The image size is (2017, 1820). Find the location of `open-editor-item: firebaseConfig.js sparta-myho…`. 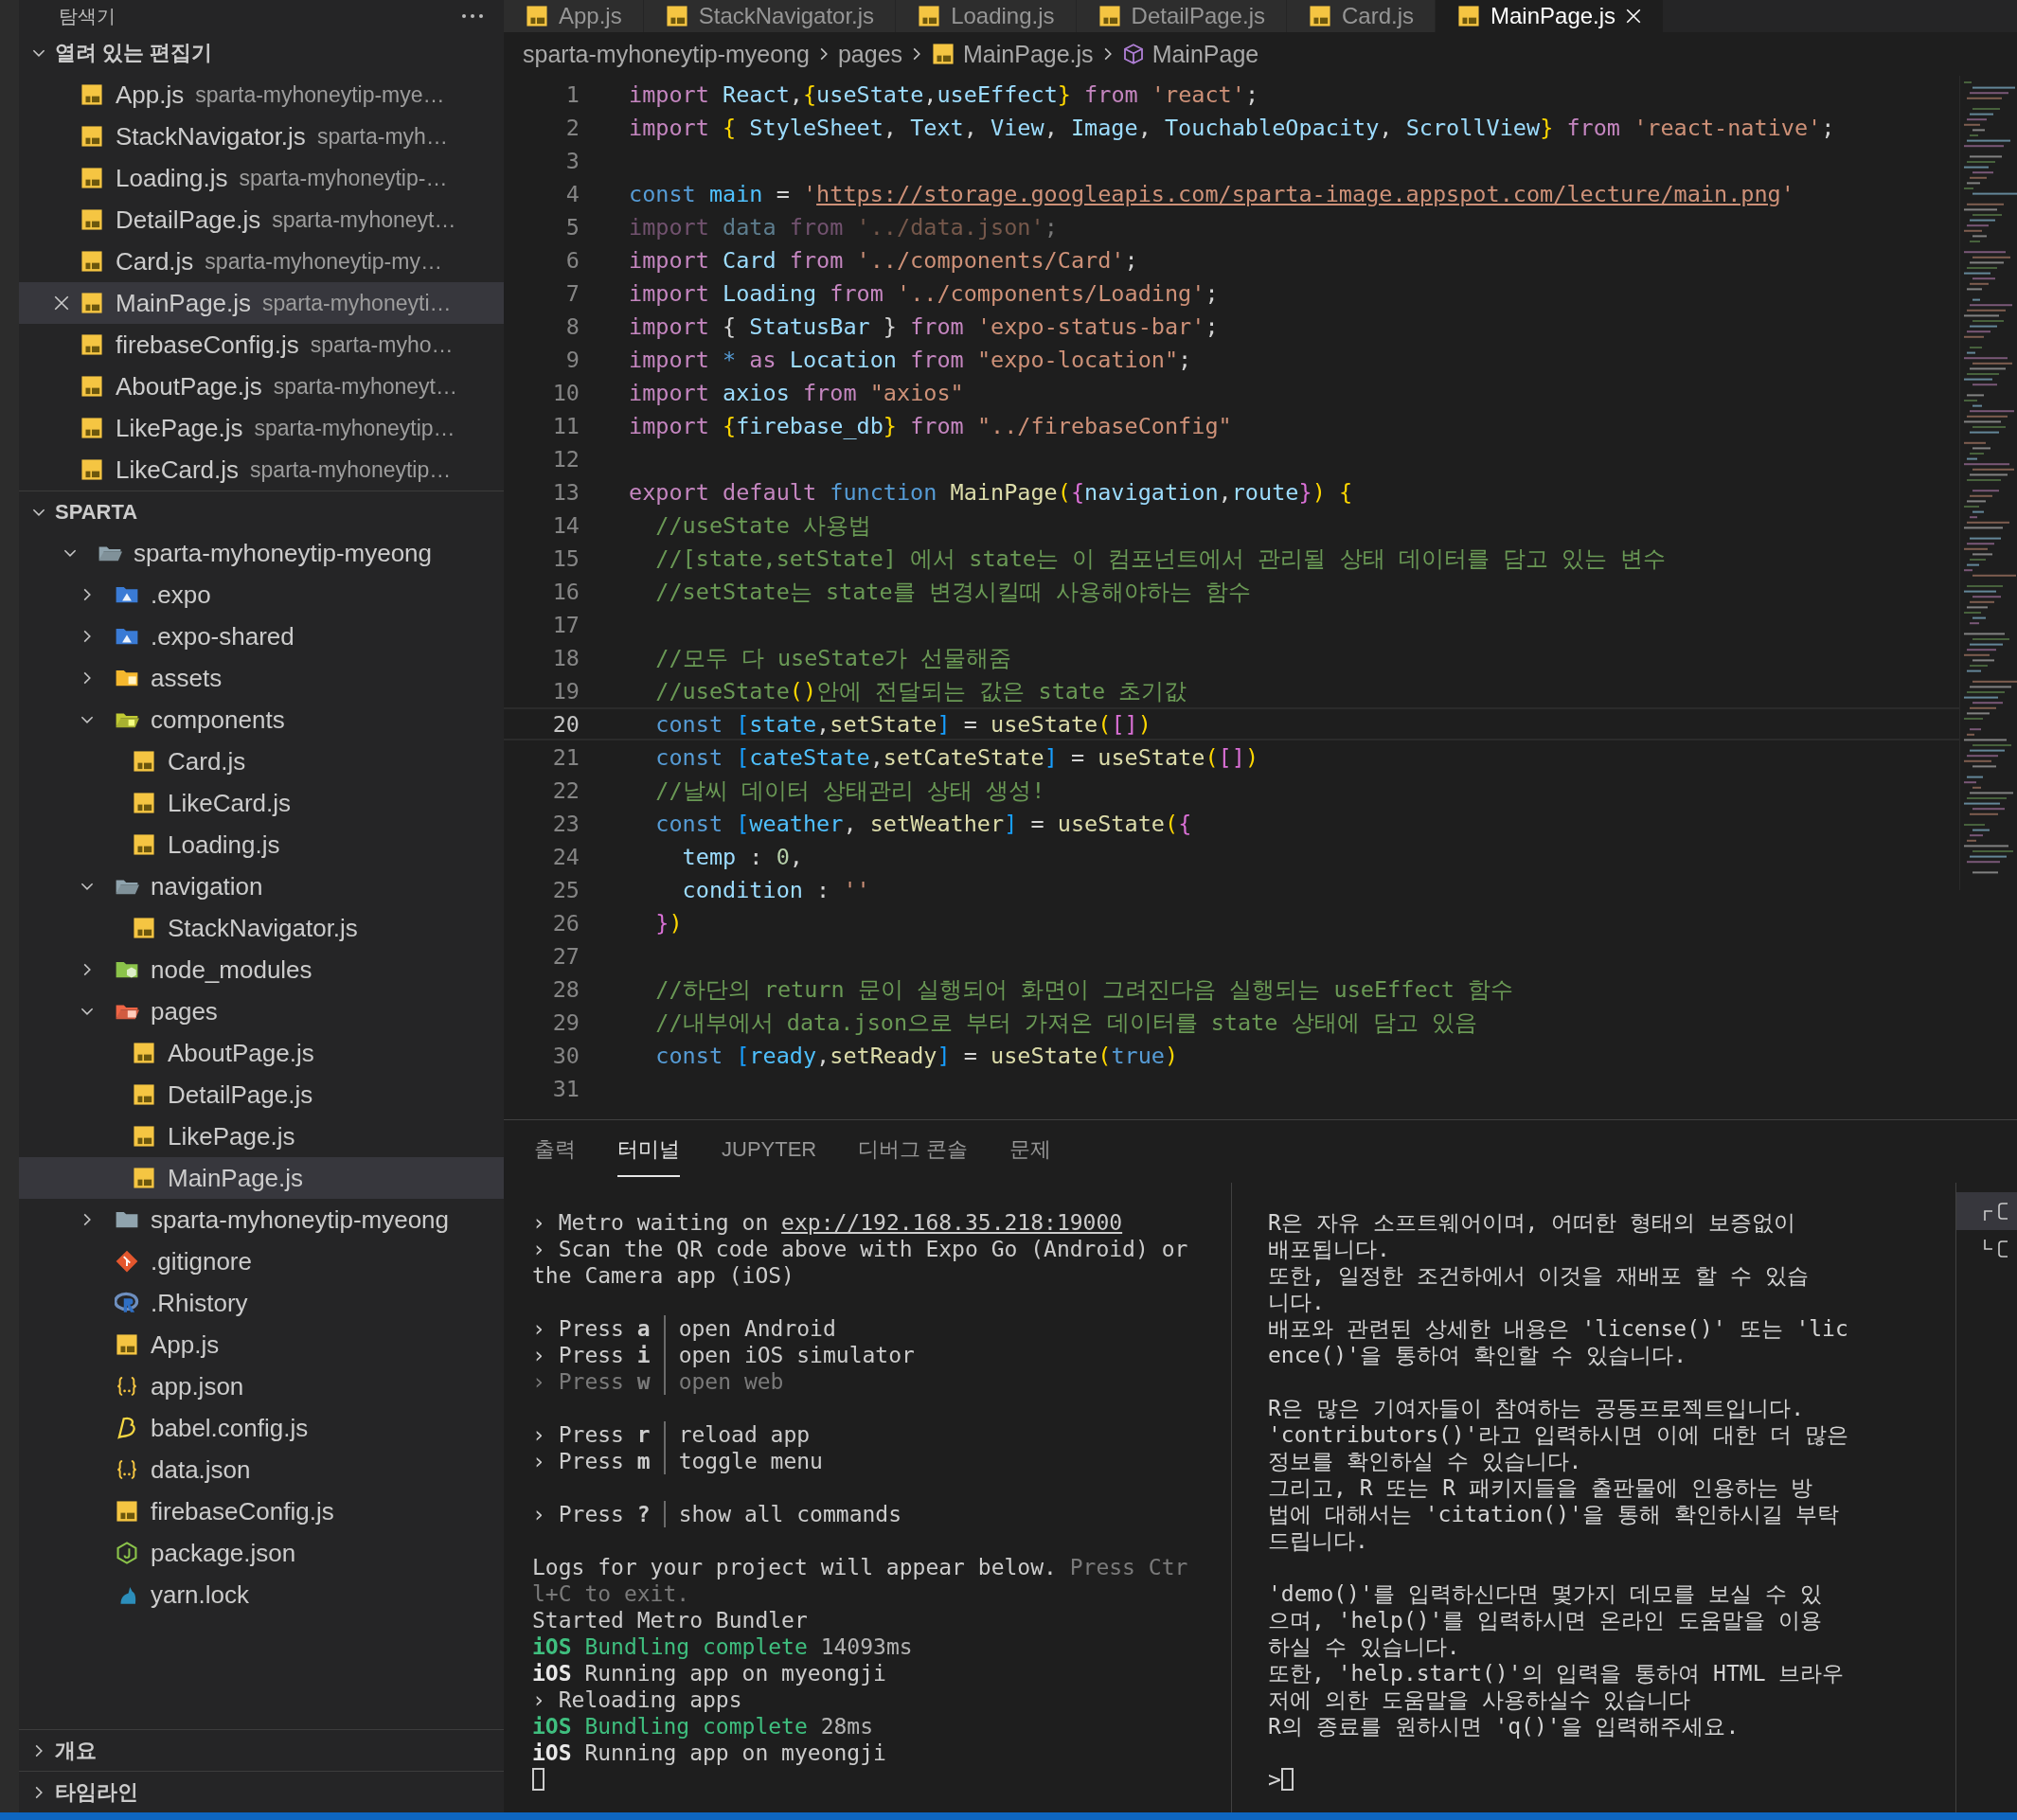

open-editor-item: firebaseConfig.js sparta-myho… is located at coordinates (261, 345).